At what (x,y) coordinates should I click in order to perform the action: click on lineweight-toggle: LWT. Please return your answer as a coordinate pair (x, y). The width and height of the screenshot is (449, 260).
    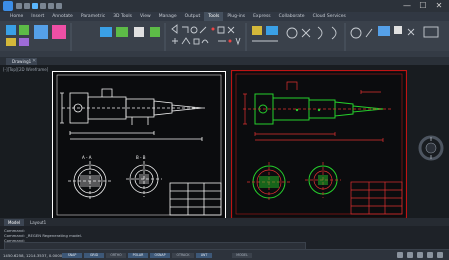
    Looking at the image, I should click on (204, 255).